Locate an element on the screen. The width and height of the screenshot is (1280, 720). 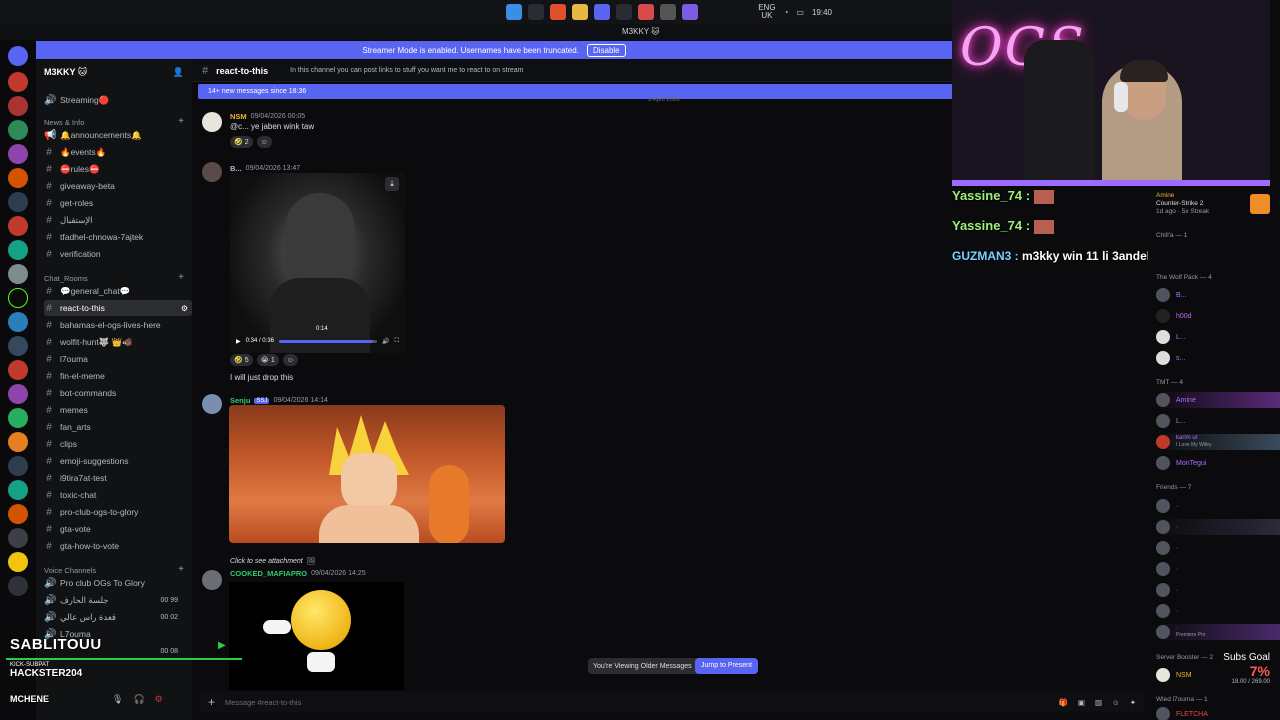
kick-server-icon is located at coordinates (18, 298).